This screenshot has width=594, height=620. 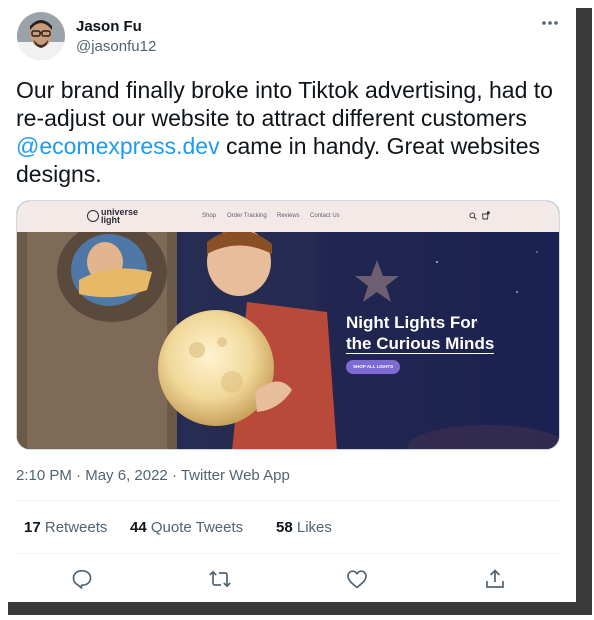 I want to click on site-search-icon, so click(x=473, y=216).